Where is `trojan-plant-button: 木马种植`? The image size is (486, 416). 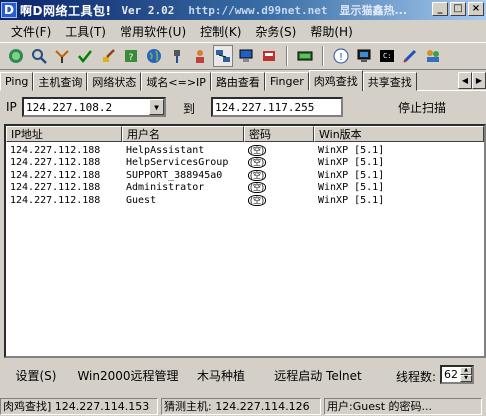 trojan-plant-button: 木马种植 is located at coordinates (221, 375).